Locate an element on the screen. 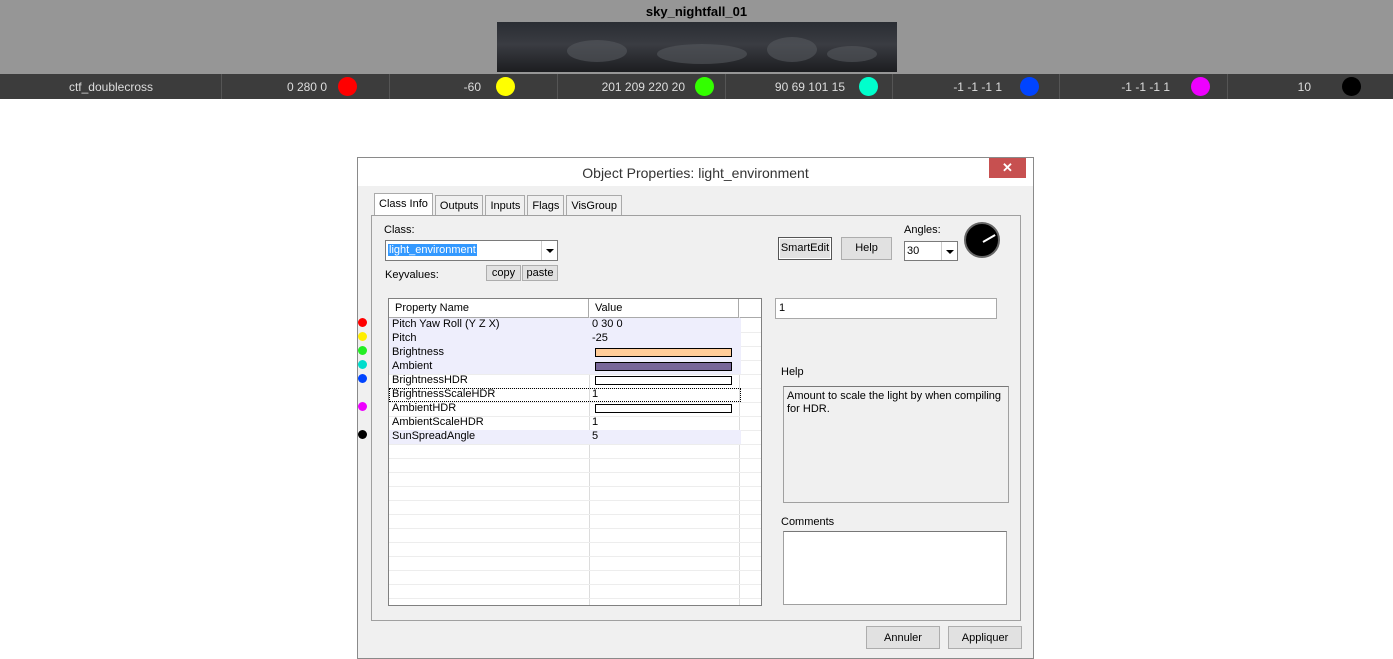 Image resolution: width=1393 pixels, height=659 pixels. angle-dial is located at coordinates (982, 240).